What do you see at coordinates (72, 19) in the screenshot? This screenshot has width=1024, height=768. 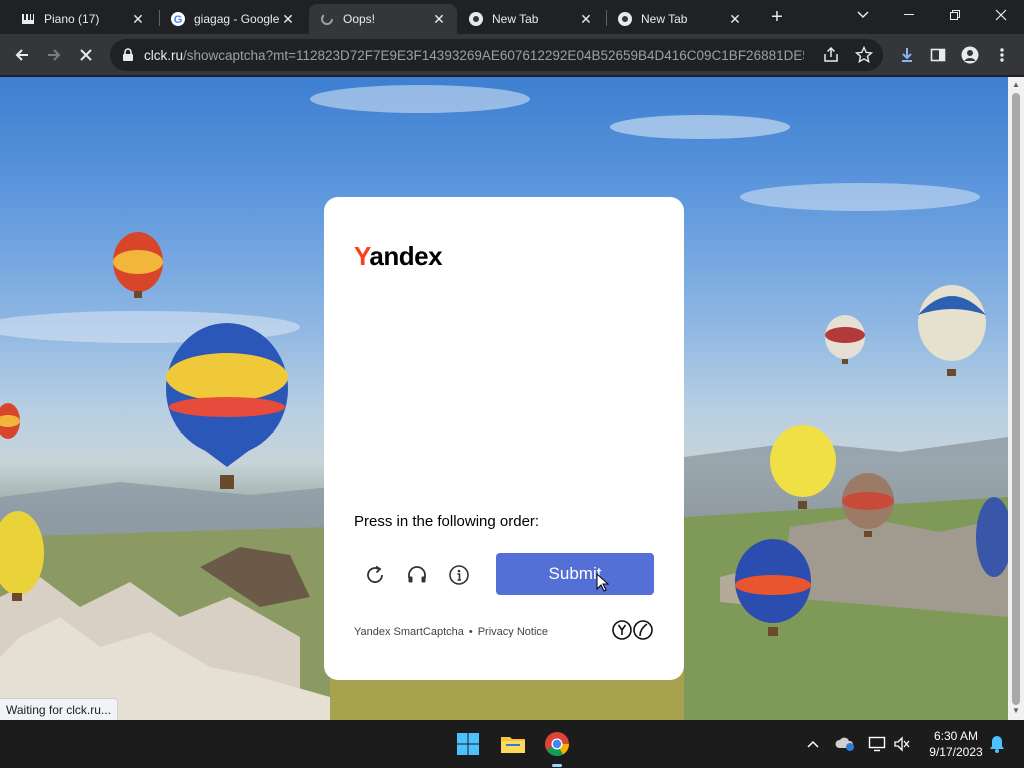 I see `tab-label: Piano (17)` at bounding box center [72, 19].